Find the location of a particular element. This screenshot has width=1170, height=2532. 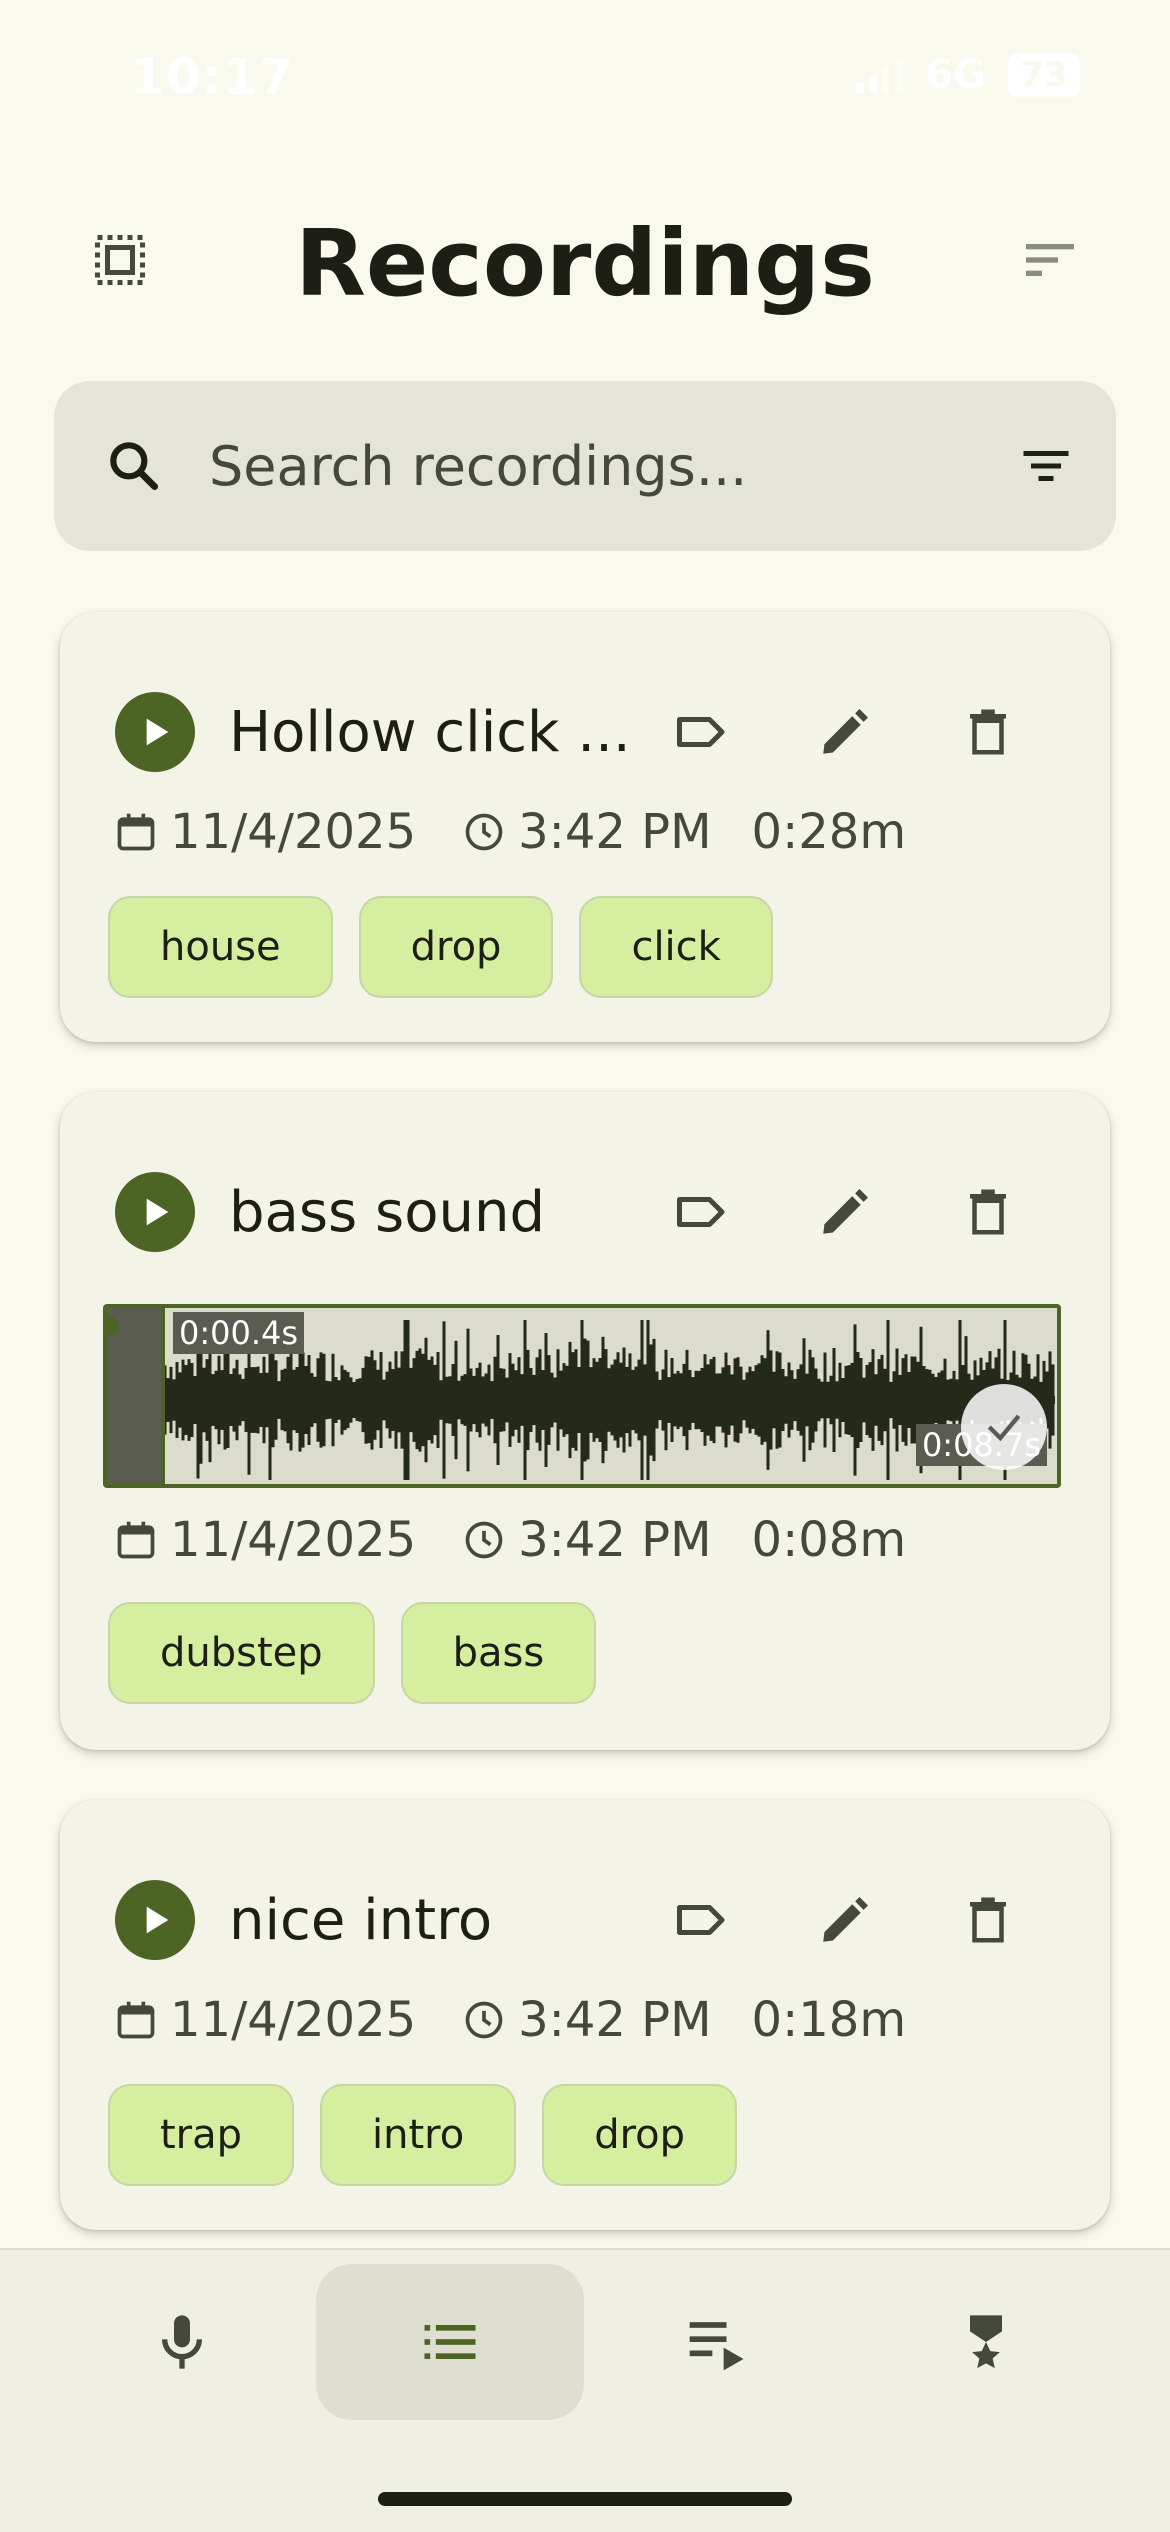

status-bar: 10:17 6G 73 is located at coordinates (585, 75).